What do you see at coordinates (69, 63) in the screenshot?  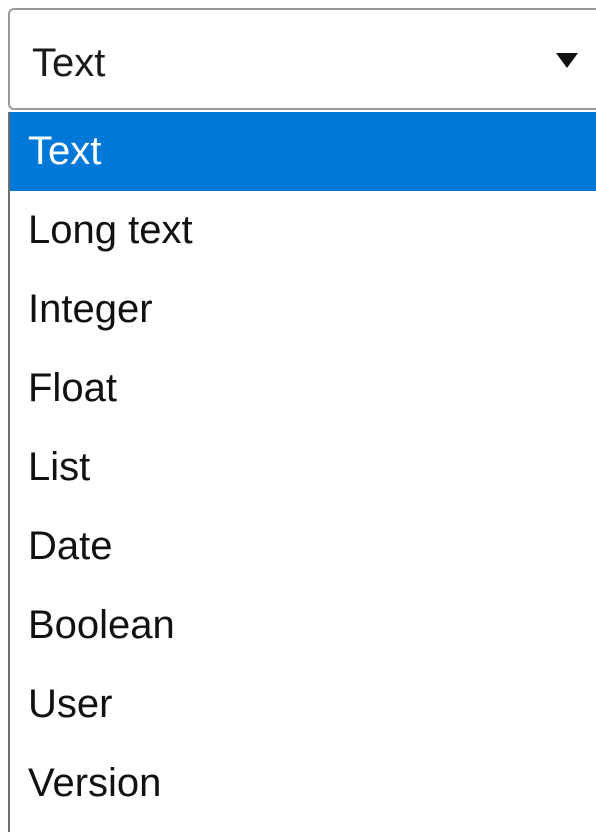 I see `select-current-value: Text` at bounding box center [69, 63].